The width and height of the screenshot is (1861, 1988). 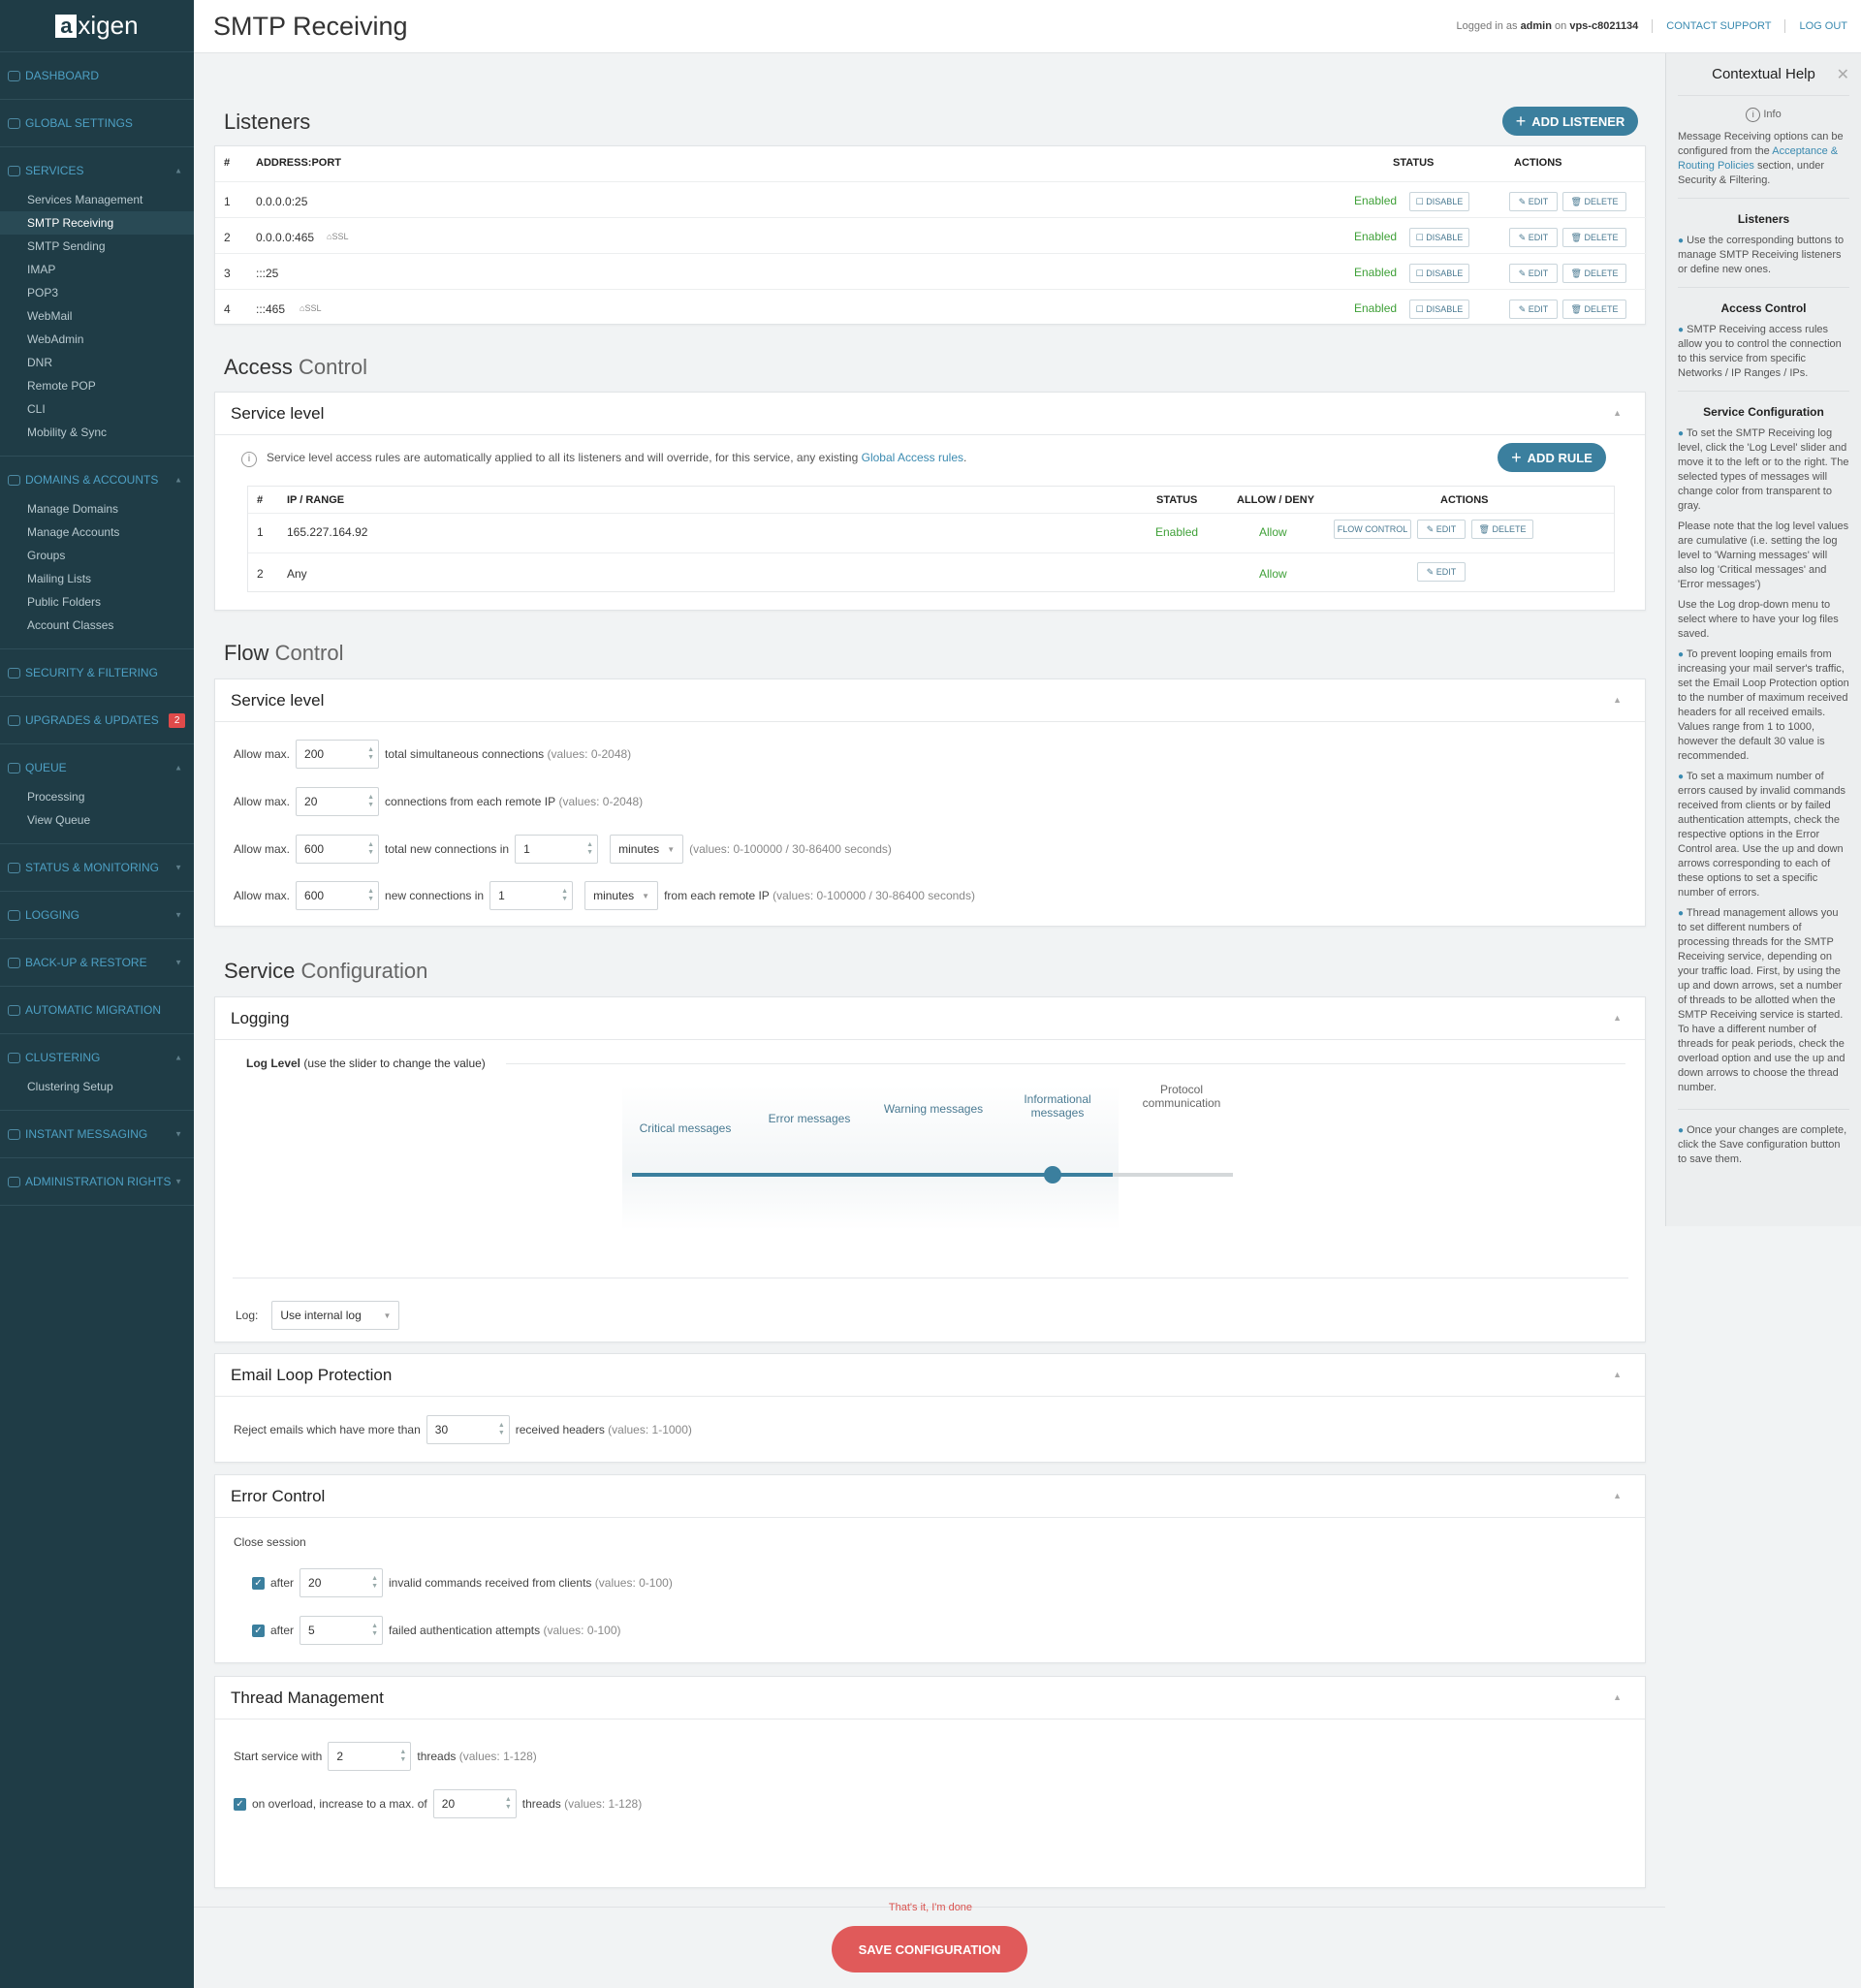 I want to click on sidebar-item-webadmin: WebAdmin, so click(x=97, y=339).